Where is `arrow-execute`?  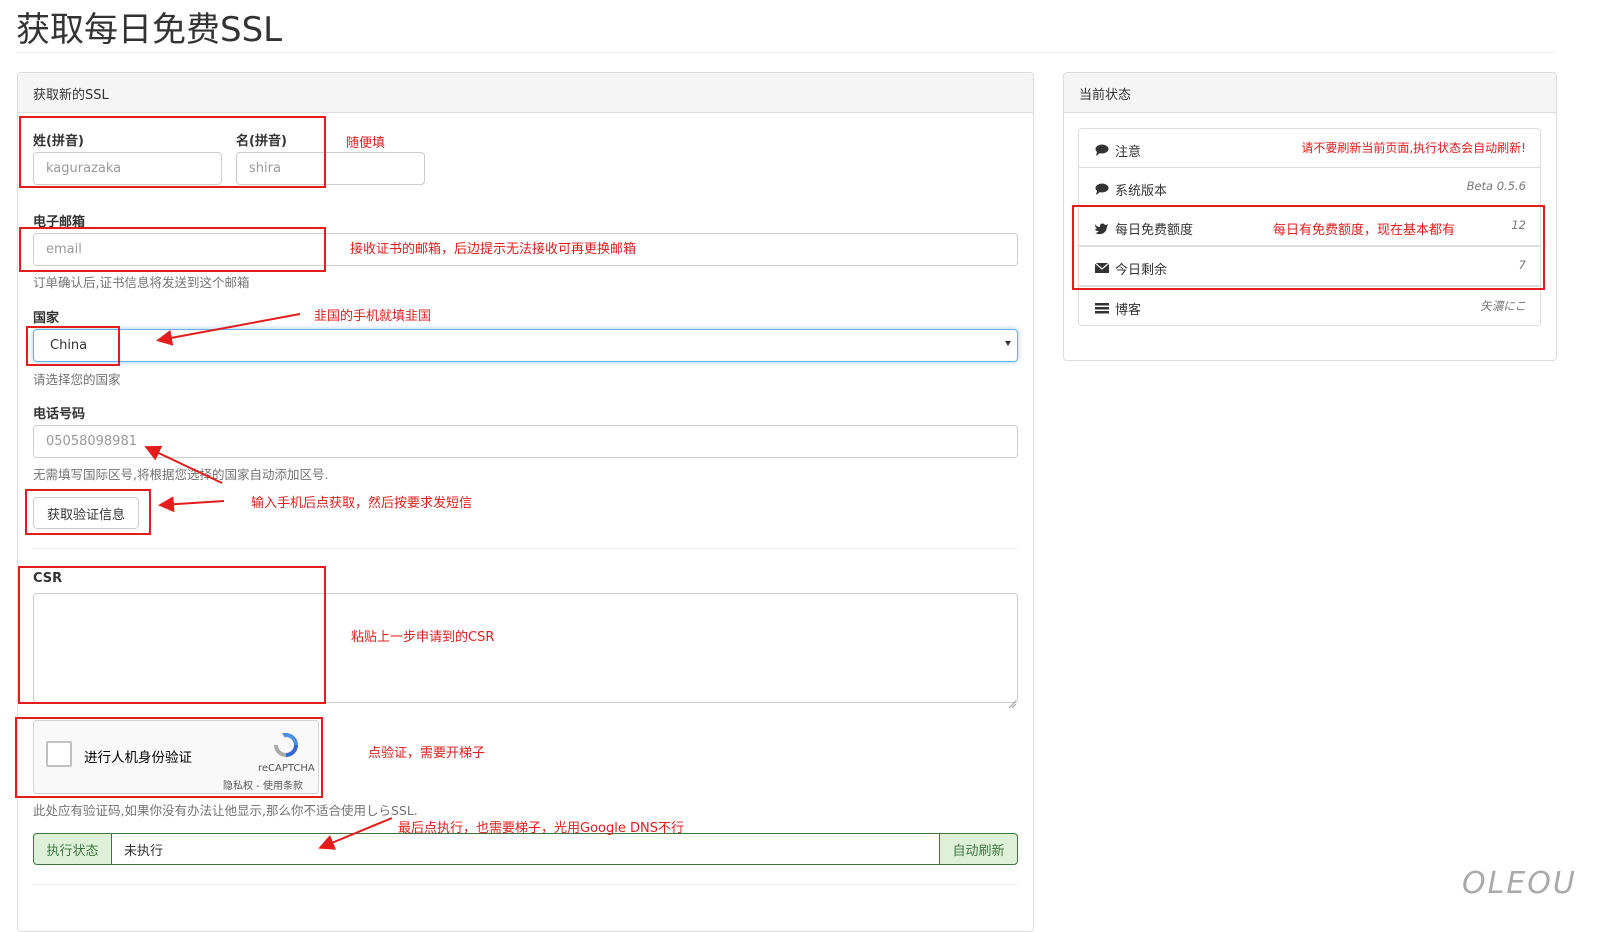 arrow-execute is located at coordinates (355, 833).